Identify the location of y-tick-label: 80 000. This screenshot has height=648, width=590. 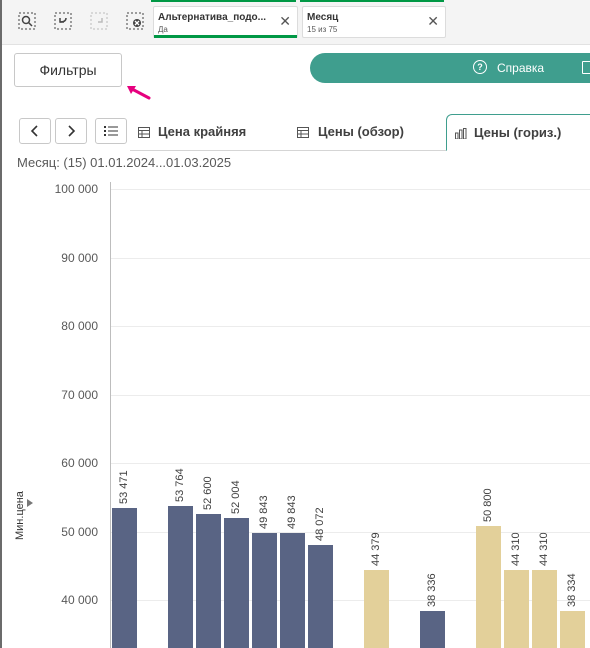
(79, 326).